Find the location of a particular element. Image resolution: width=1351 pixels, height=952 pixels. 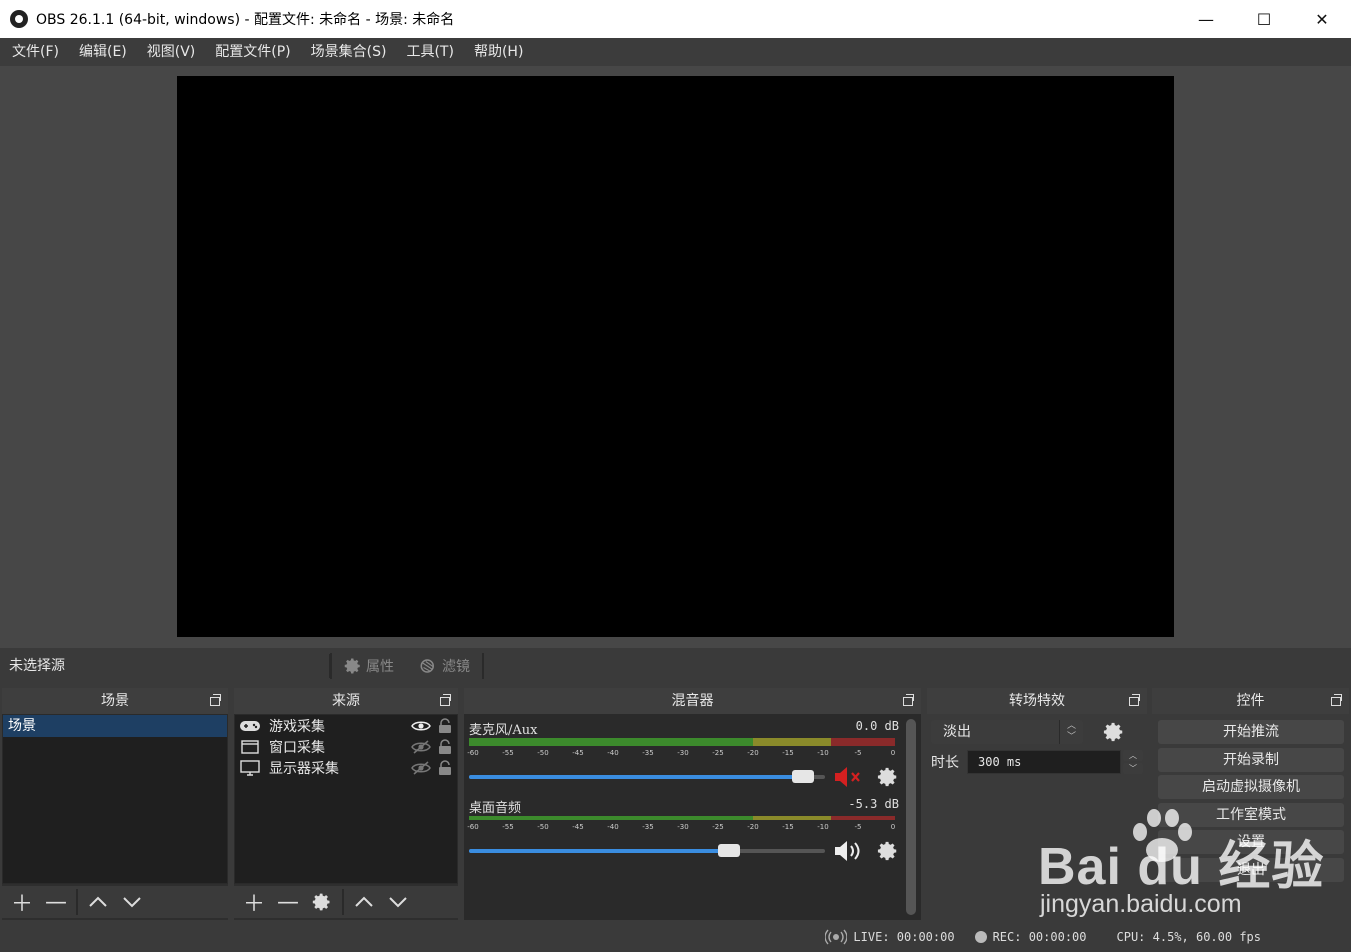

meter-tick-label: -20 is located at coordinates (753, 827).